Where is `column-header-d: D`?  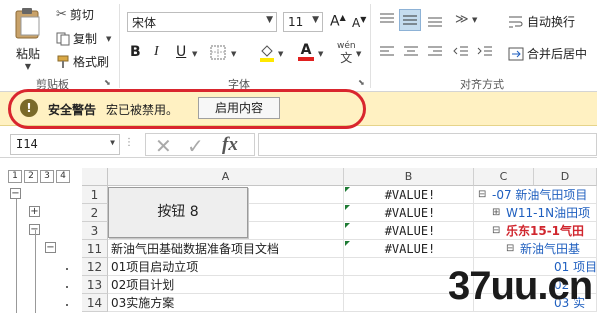
column-header-d: D is located at coordinates (565, 177).